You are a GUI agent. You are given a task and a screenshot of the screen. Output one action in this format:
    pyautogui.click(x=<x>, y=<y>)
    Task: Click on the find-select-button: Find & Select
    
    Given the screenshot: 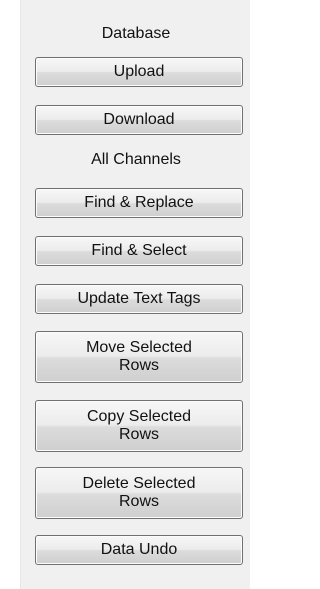 What is the action you would take?
    pyautogui.click(x=139, y=251)
    